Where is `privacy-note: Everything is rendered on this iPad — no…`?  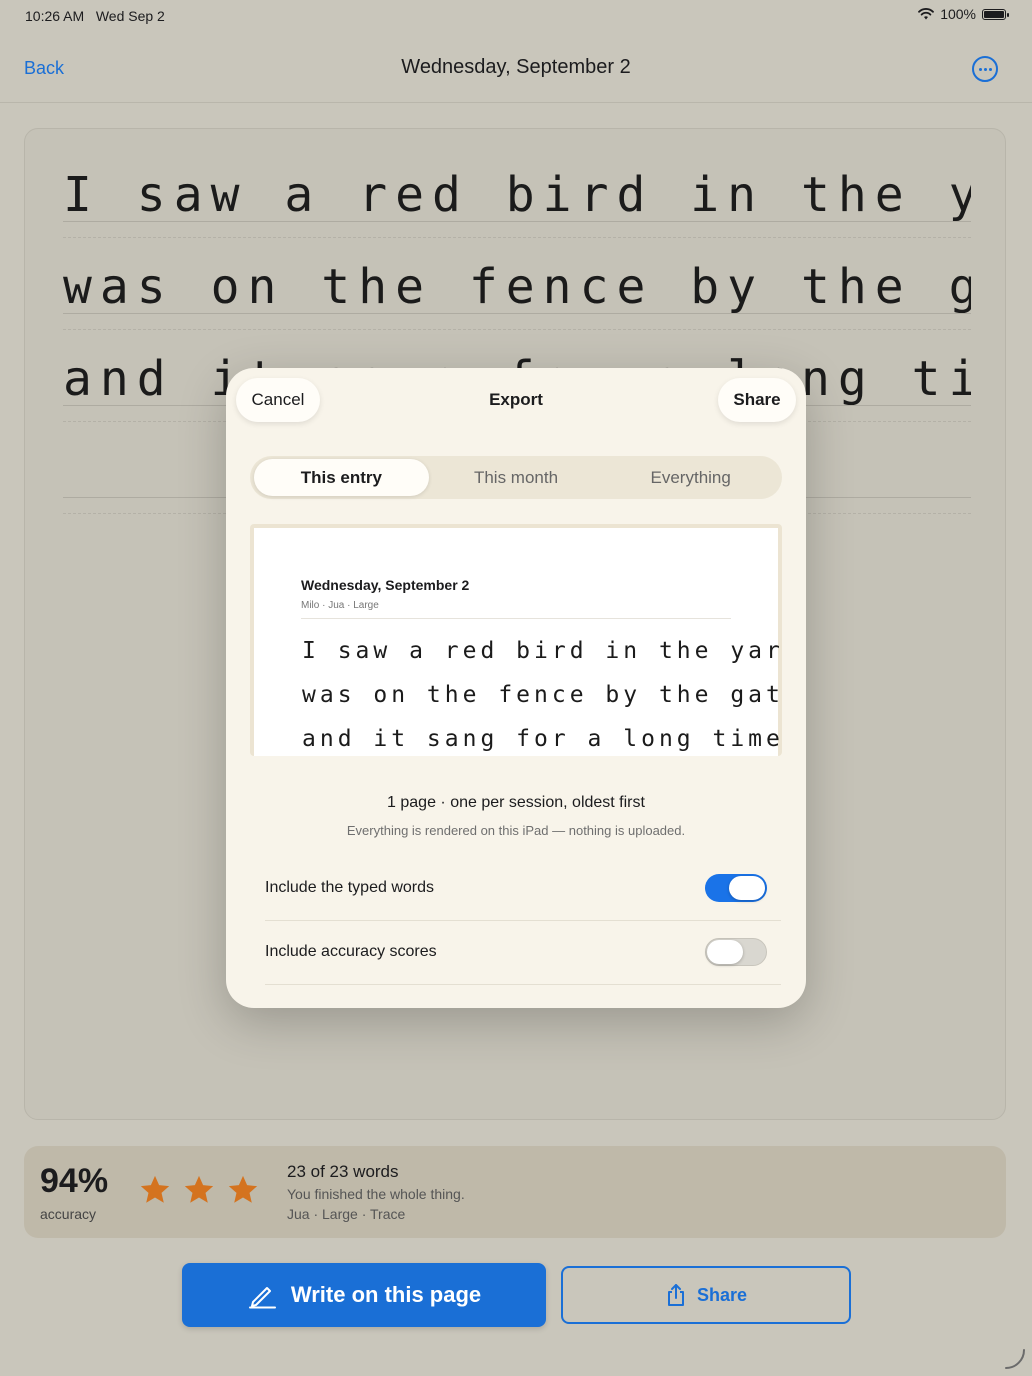 privacy-note: Everything is rendered on this iPad — no… is located at coordinates (516, 830).